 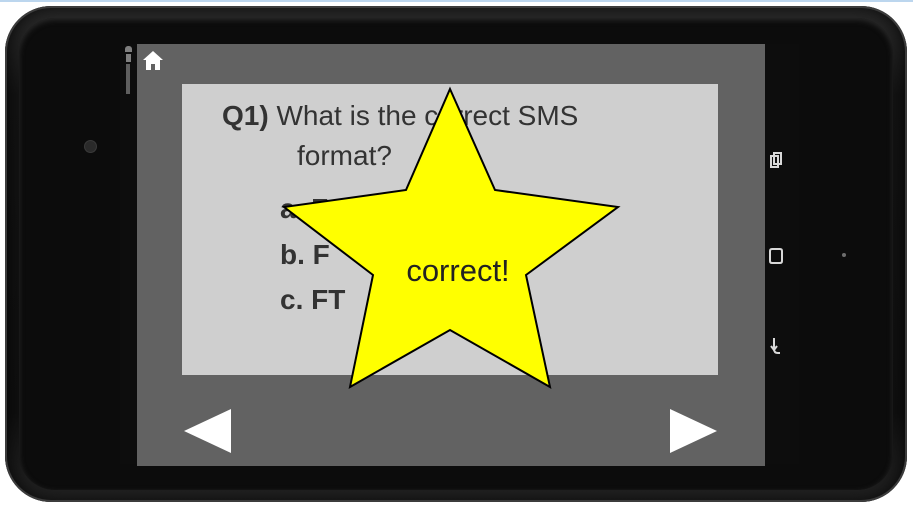 I want to click on left-arrow-icon, so click(x=208, y=431).